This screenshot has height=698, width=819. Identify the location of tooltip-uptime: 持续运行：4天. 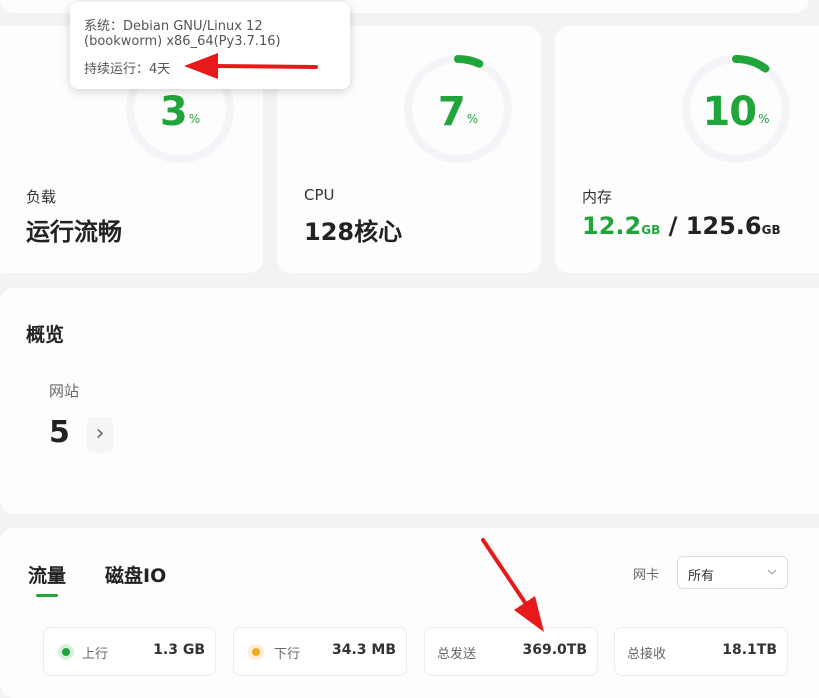
(127, 69).